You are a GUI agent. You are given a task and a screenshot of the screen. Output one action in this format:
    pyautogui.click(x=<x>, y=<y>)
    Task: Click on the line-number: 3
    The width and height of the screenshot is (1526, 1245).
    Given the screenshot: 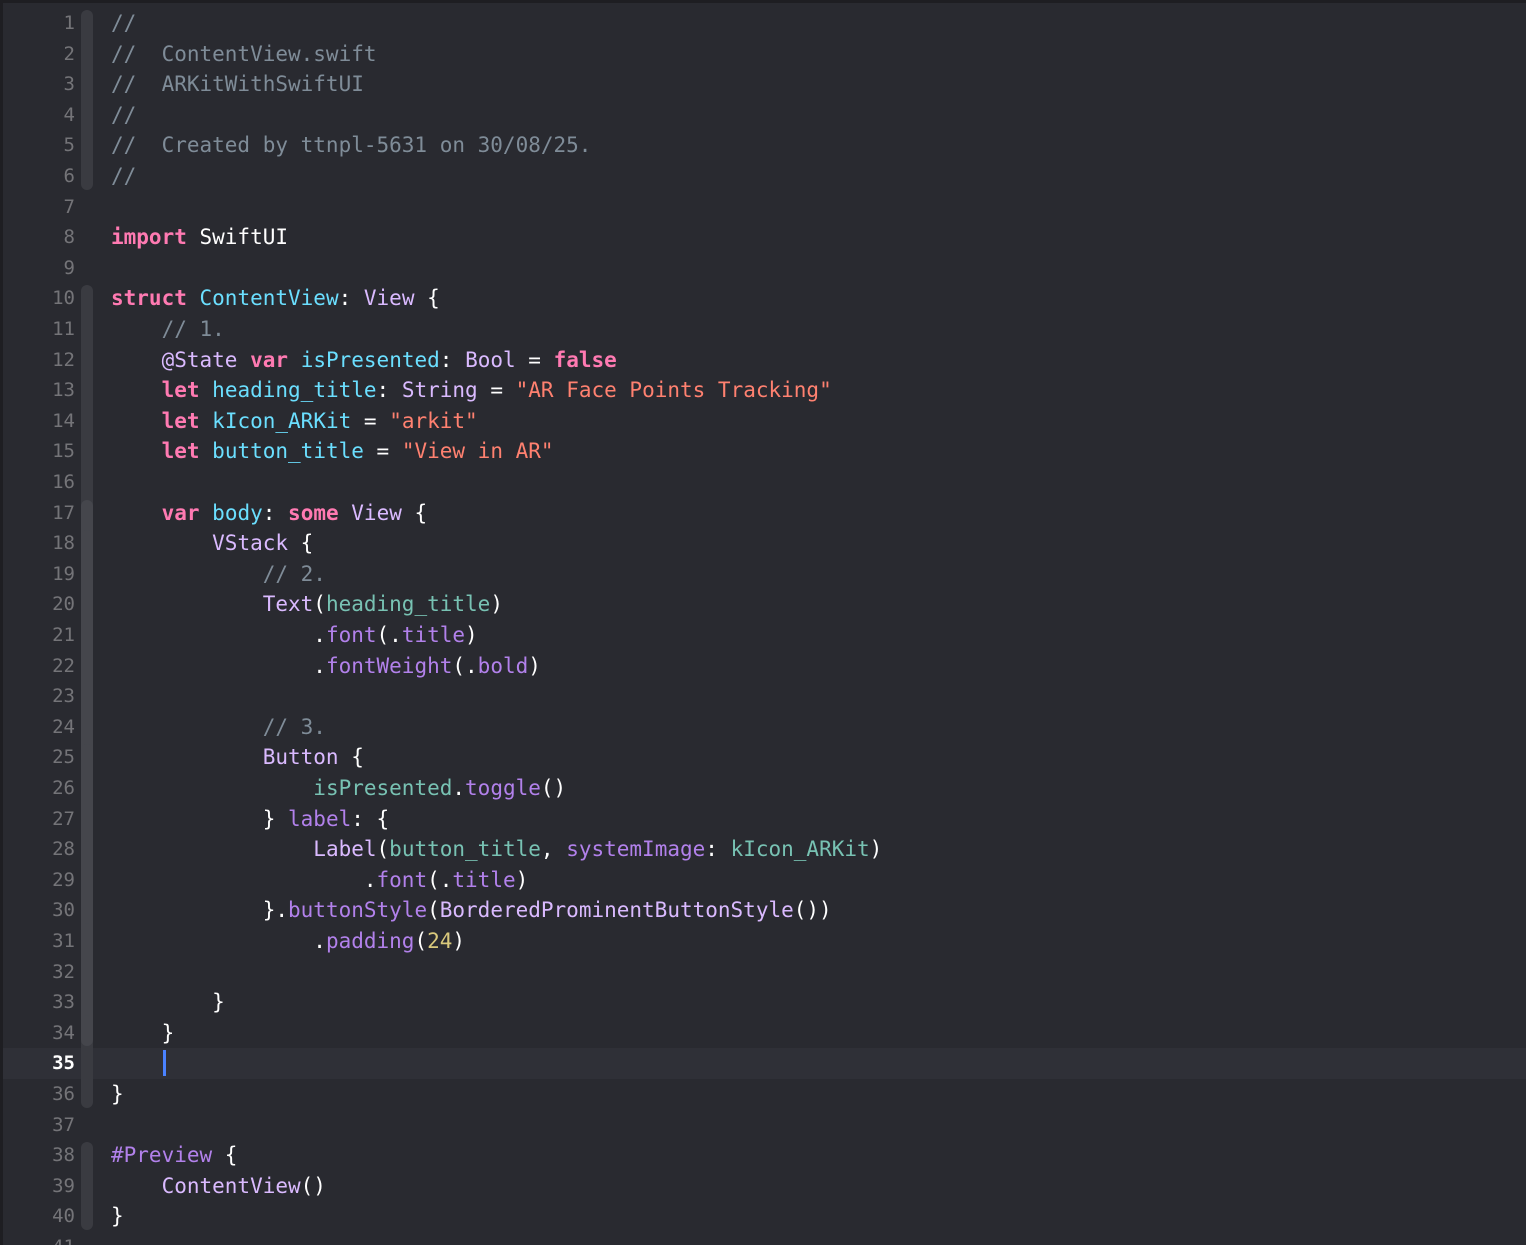 What is the action you would take?
    pyautogui.click(x=40, y=84)
    